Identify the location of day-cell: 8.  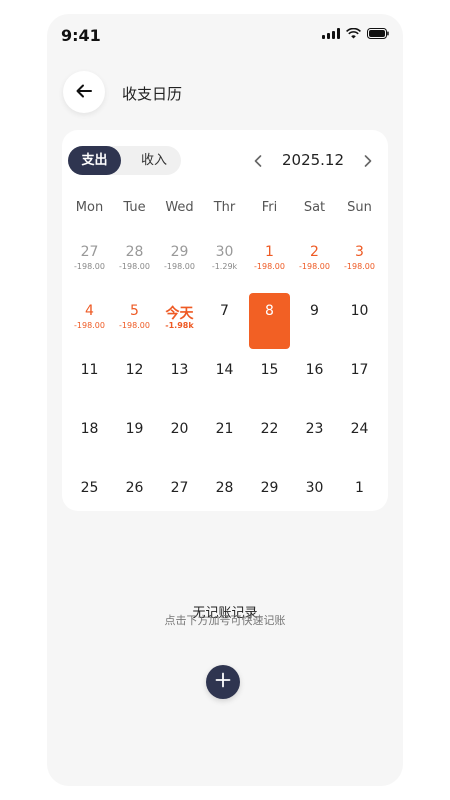
(269, 321).